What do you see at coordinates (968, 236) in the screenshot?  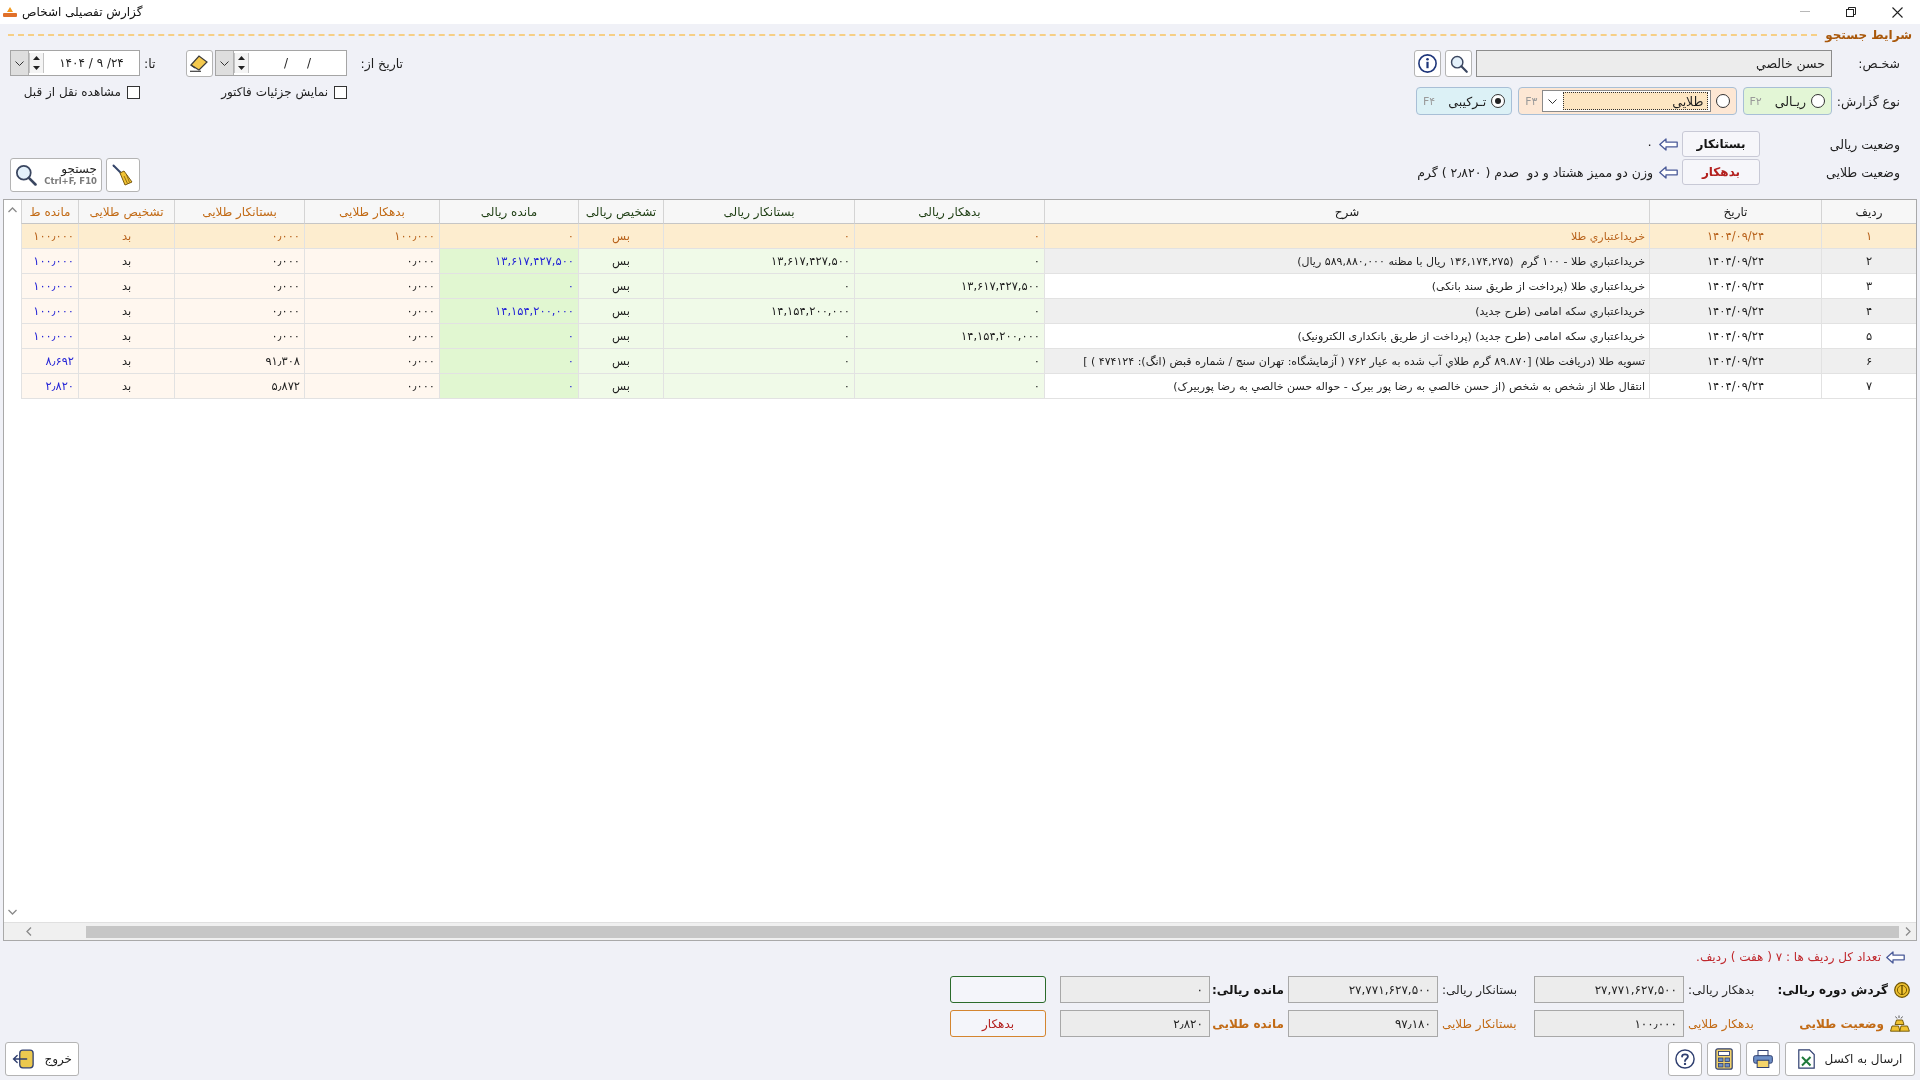 I see `table-row: ۱ ۱۴۰۴/۰۹/۲۴ خریداعتباري طلا ۰ ۰ بس ۰ ۱۰۰٫۰۰۰ ۰٫۰۰۰ بد ۱۰۰٫۰۰۰` at bounding box center [968, 236].